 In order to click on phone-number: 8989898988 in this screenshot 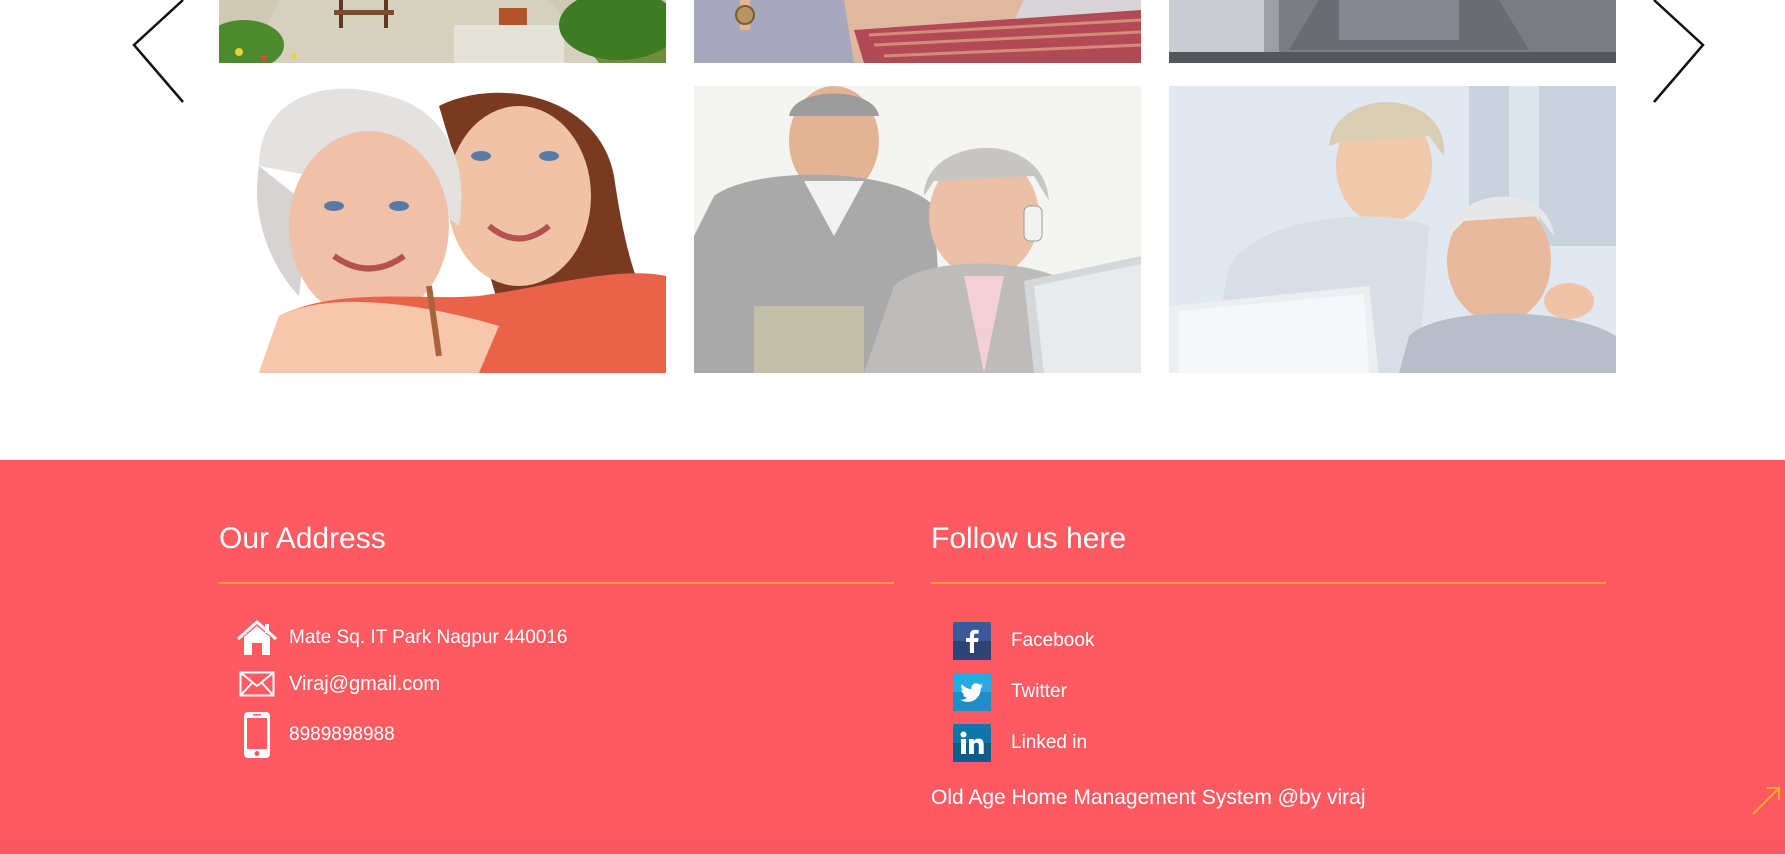, I will do `click(342, 734)`.